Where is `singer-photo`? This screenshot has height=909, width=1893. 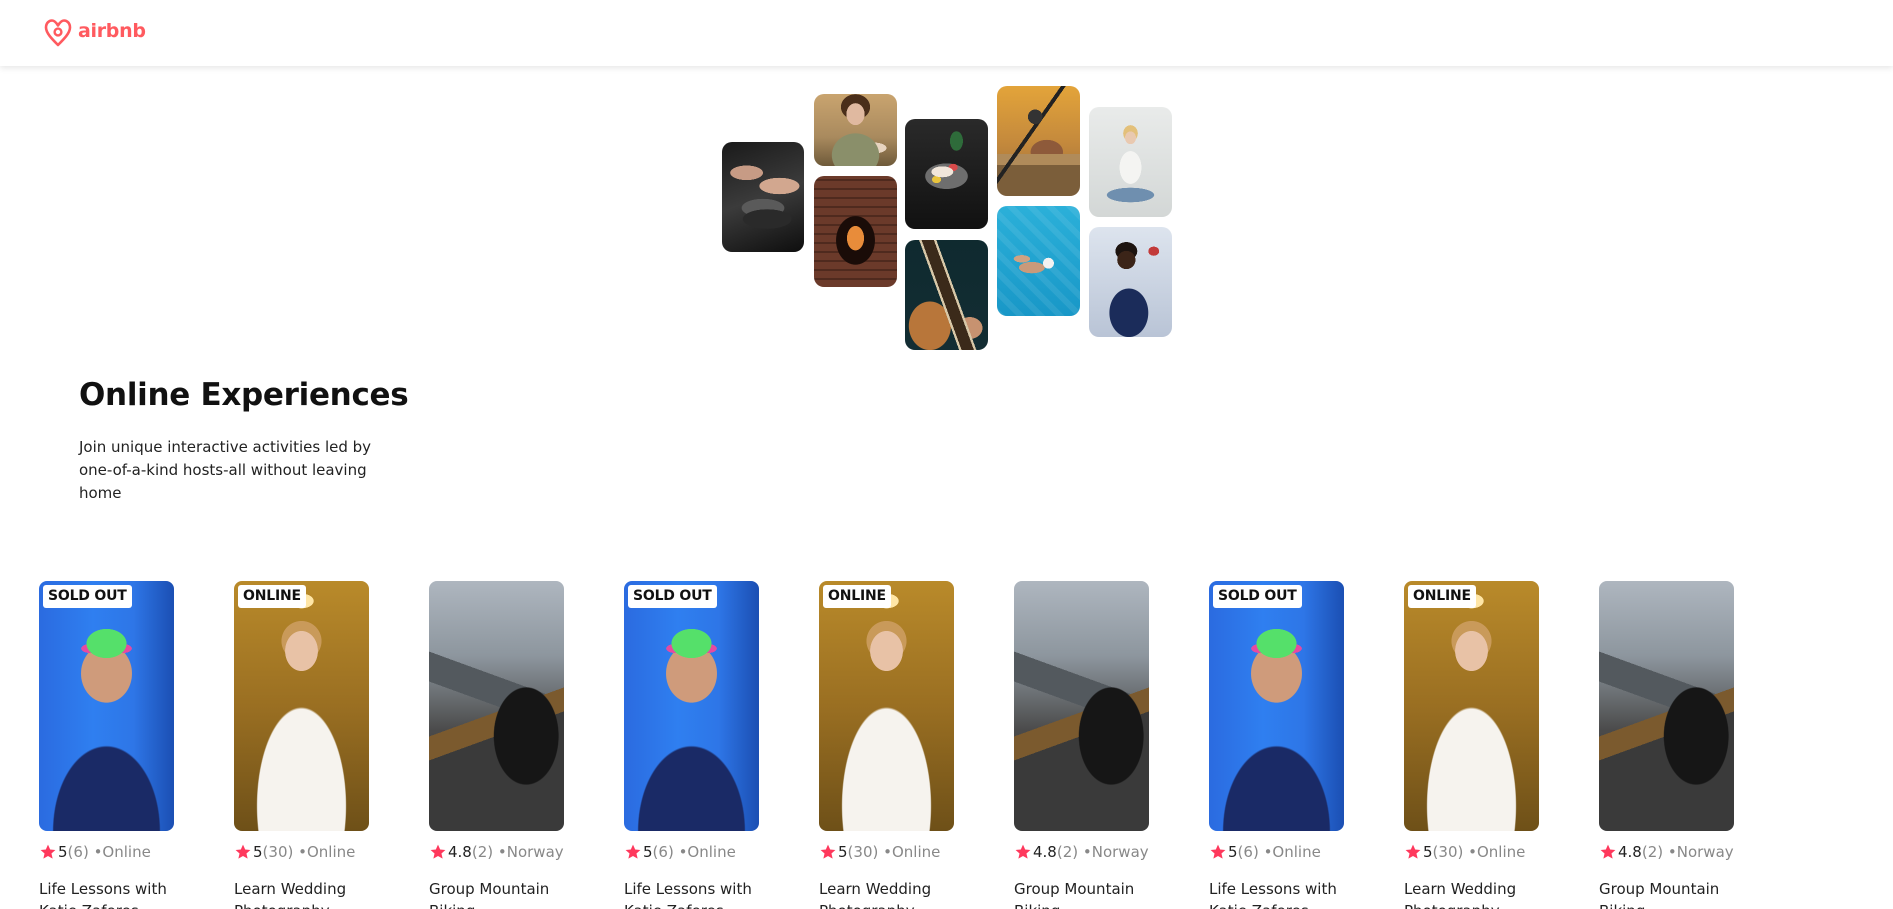
singer-photo is located at coordinates (1130, 282).